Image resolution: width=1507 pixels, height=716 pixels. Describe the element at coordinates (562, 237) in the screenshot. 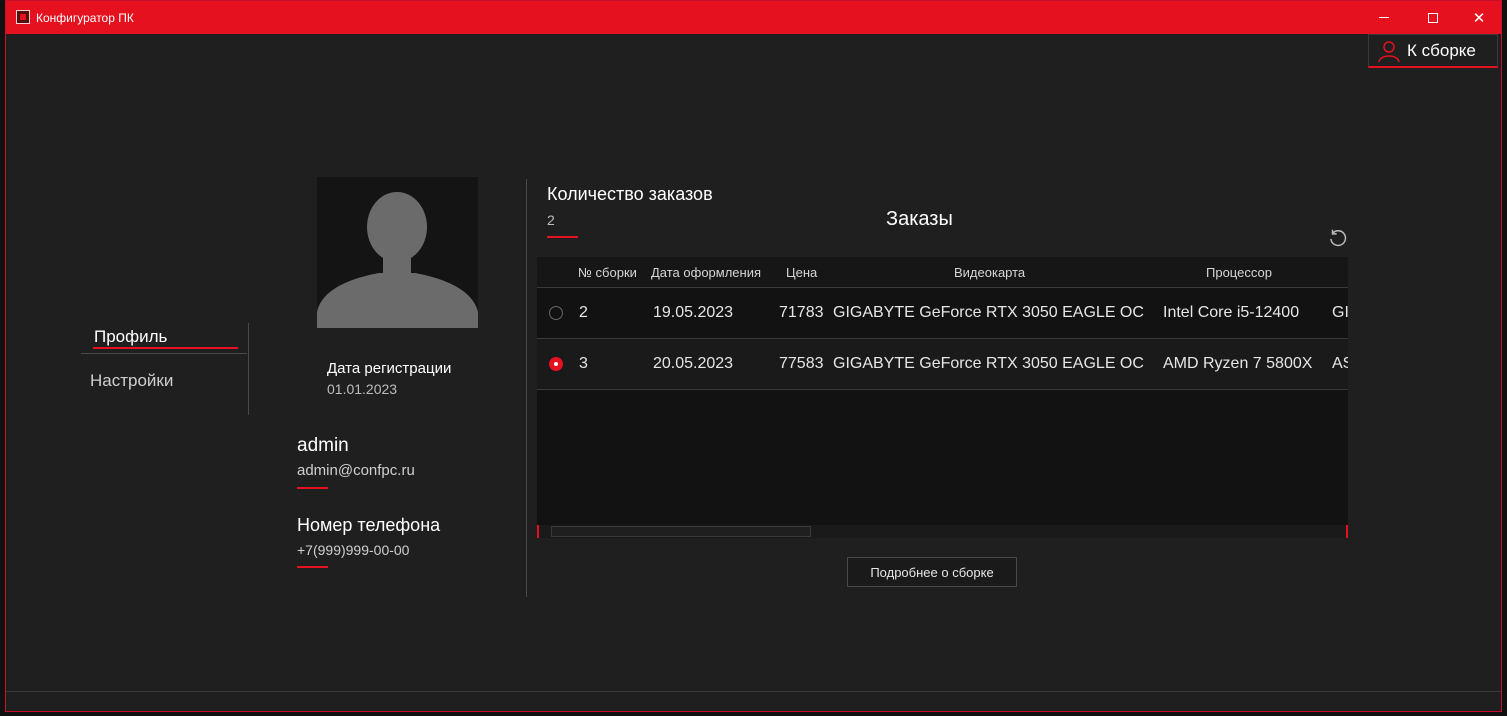

I see `orders-count-underline` at that location.